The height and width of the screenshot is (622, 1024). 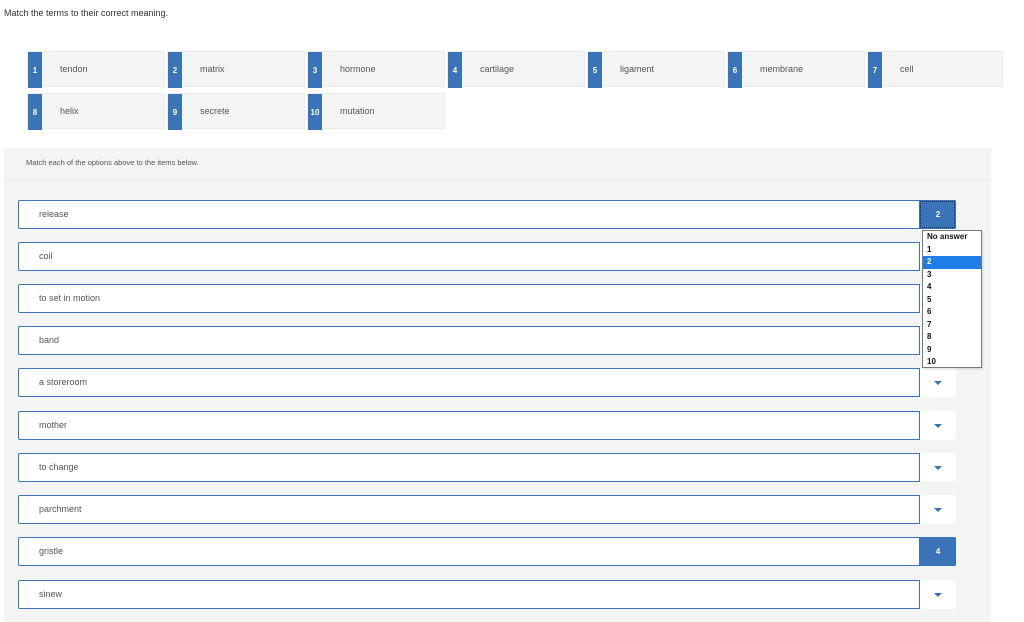 I want to click on item-label: a storeroom, so click(x=63, y=382).